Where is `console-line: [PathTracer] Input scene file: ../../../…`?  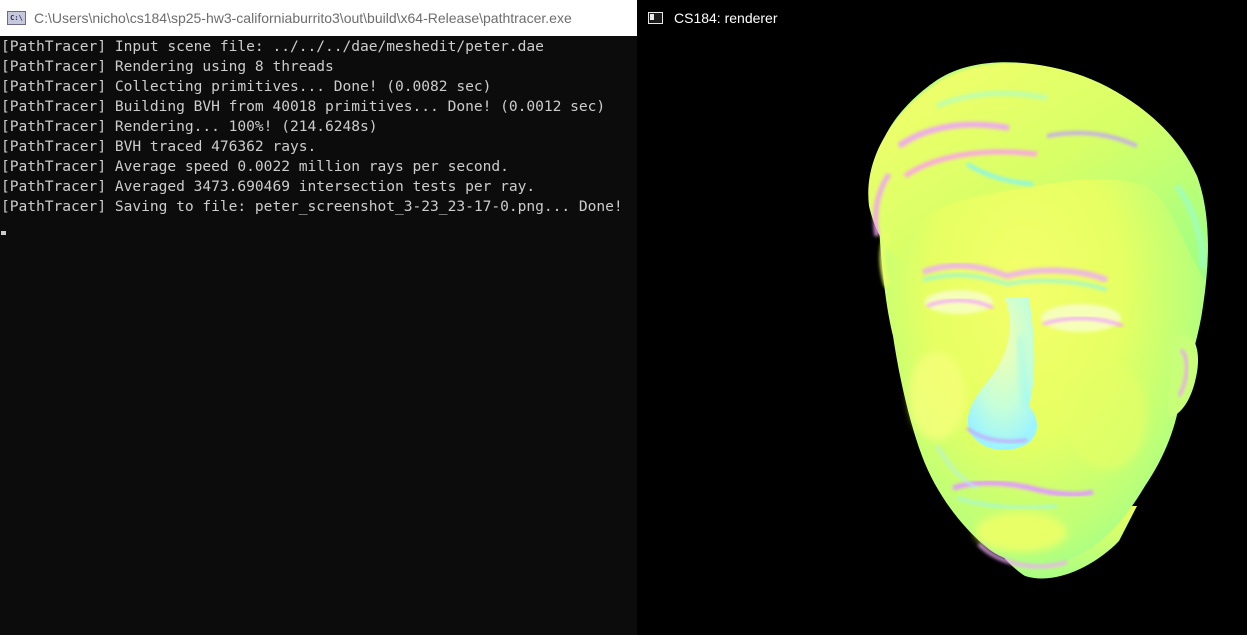
console-line: [PathTracer] Input scene file: ../../../… is located at coordinates (272, 46).